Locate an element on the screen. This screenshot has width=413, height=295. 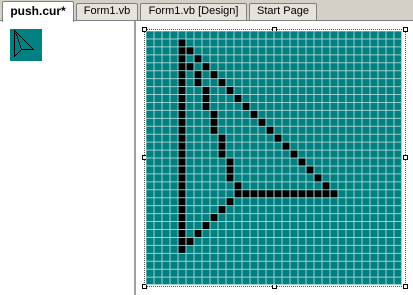
cursor-preview-thumbnail is located at coordinates (26, 45).